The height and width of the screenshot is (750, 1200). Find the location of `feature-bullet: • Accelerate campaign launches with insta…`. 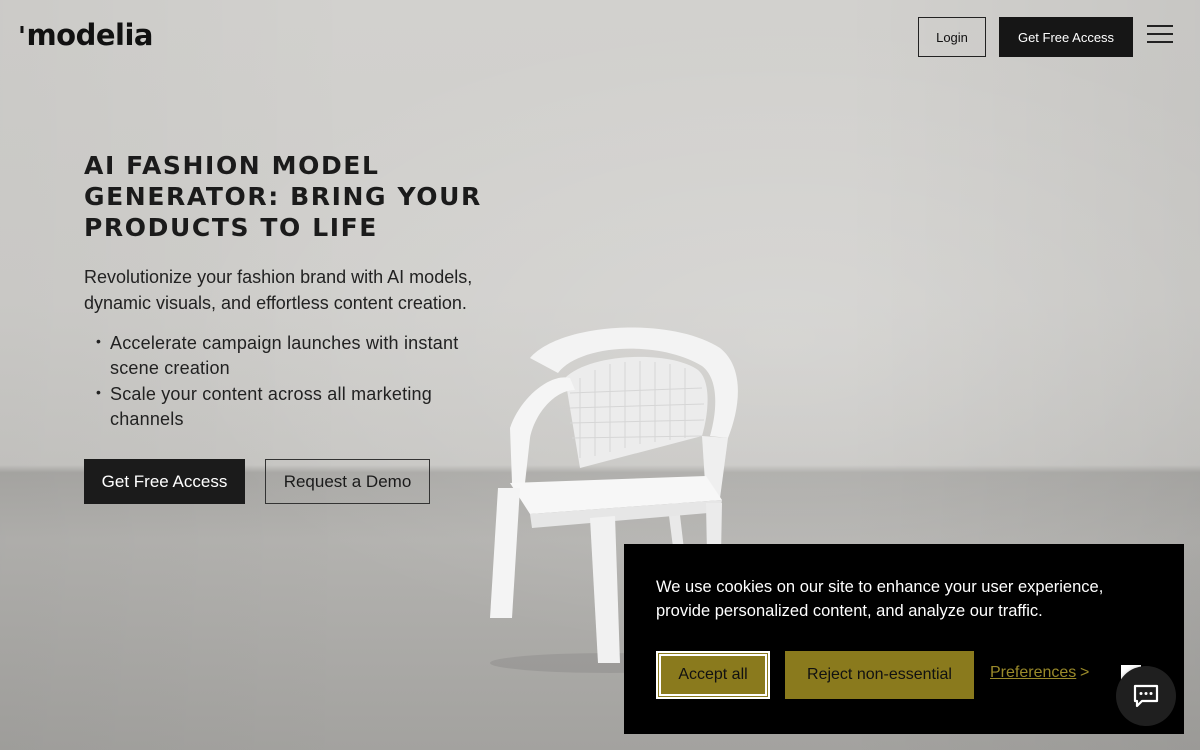

feature-bullet: • Accelerate campaign launches with insta… is located at coordinates (296, 356).